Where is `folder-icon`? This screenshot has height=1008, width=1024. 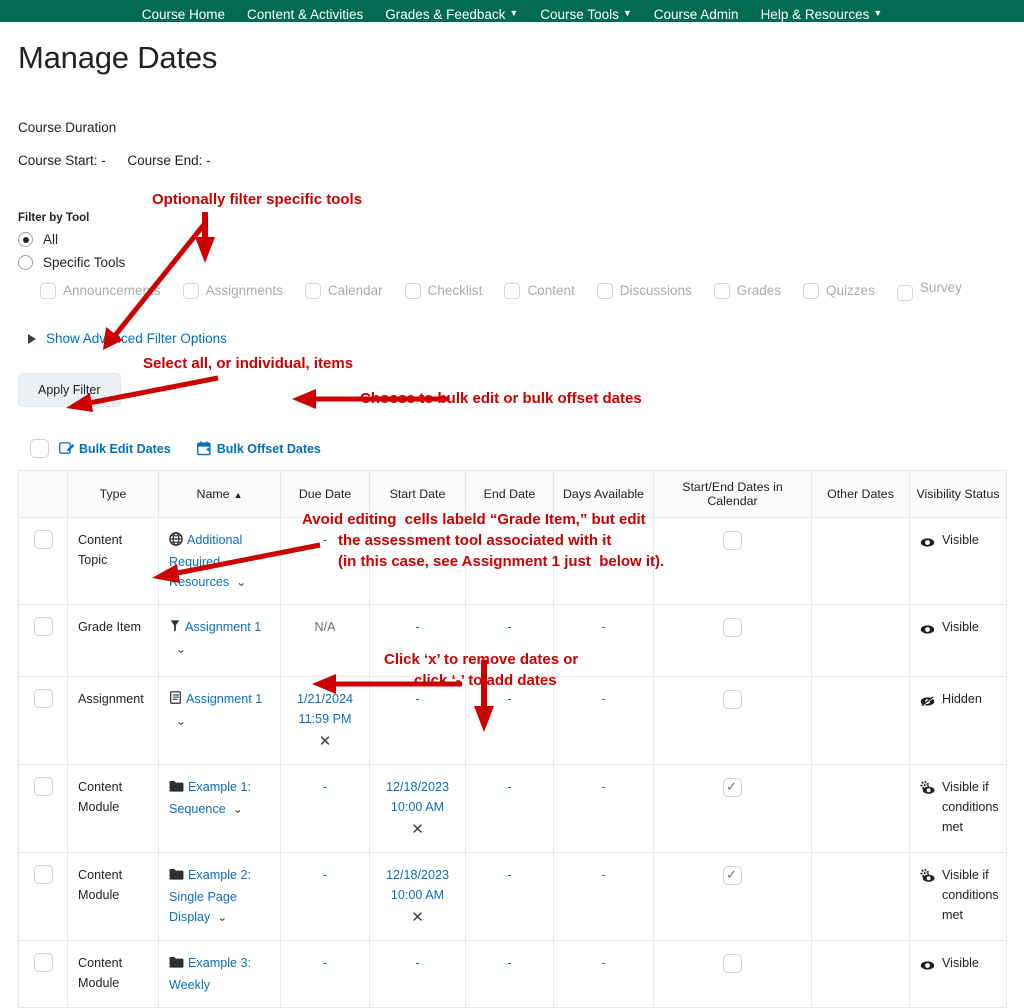 folder-icon is located at coordinates (176, 964).